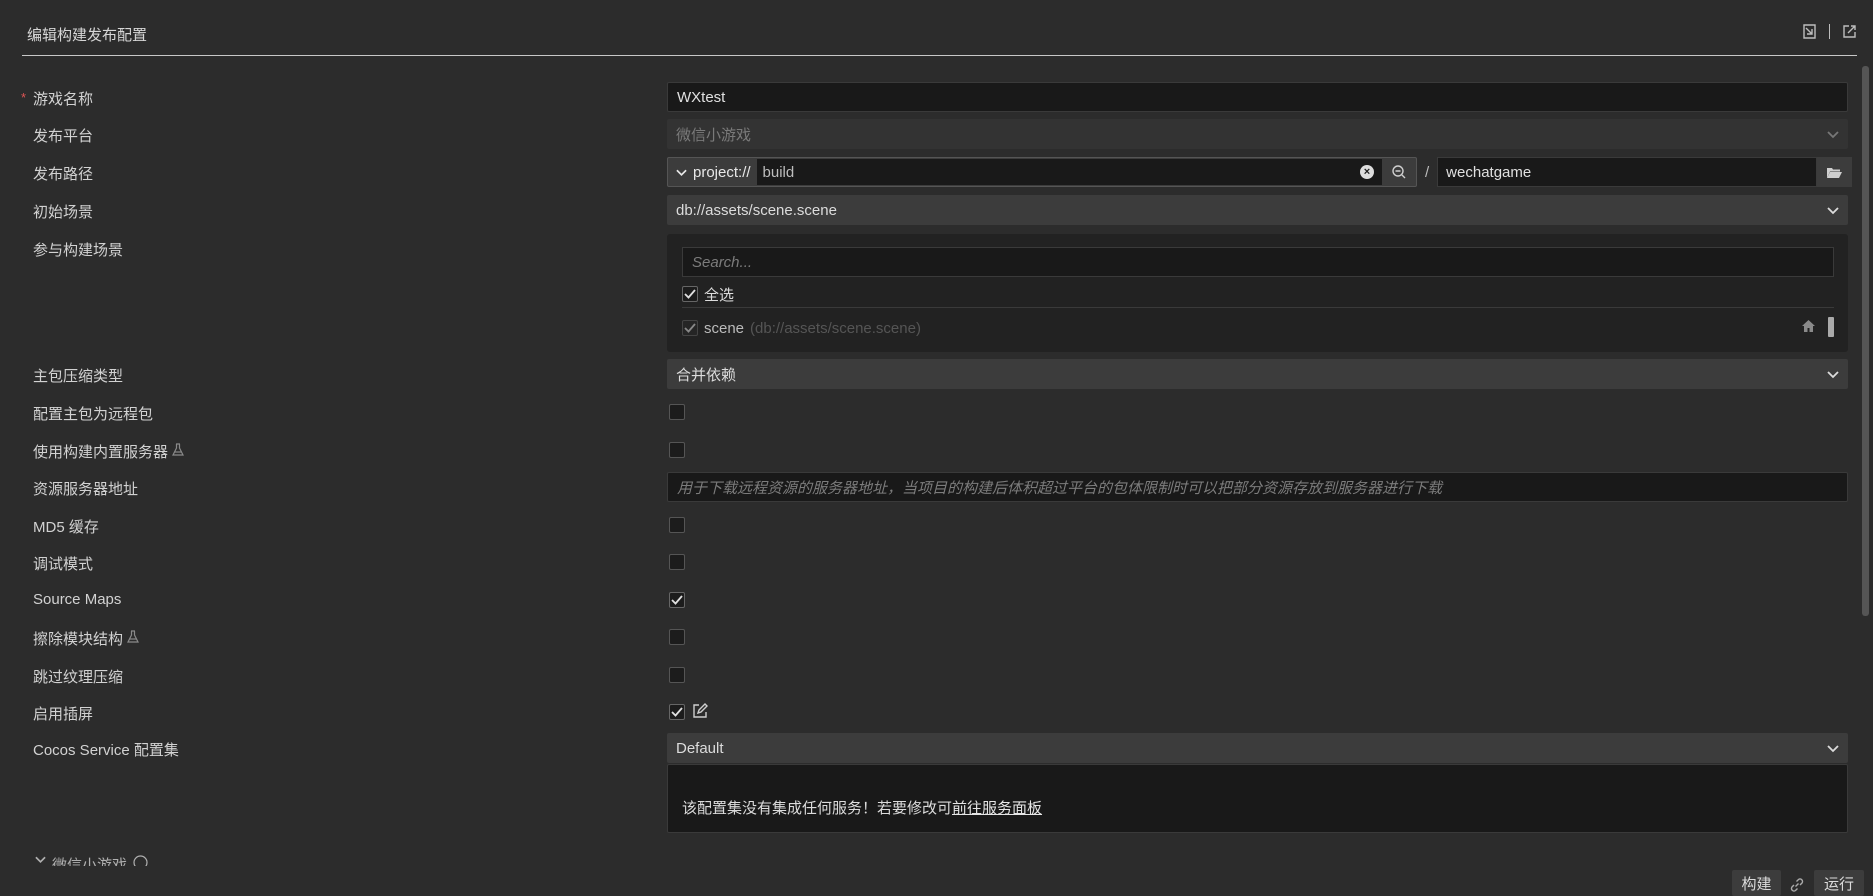  Describe the element at coordinates (1839, 883) in the screenshot. I see `run-button: 运行` at that location.